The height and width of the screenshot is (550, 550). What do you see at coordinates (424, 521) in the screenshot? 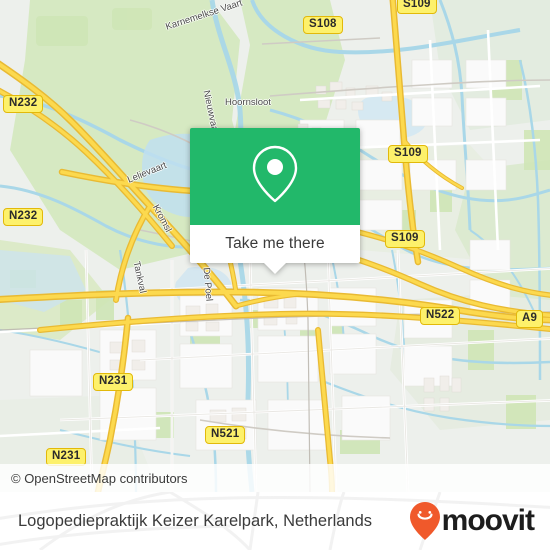
I see `moovit-smiley-pin-icon` at bounding box center [424, 521].